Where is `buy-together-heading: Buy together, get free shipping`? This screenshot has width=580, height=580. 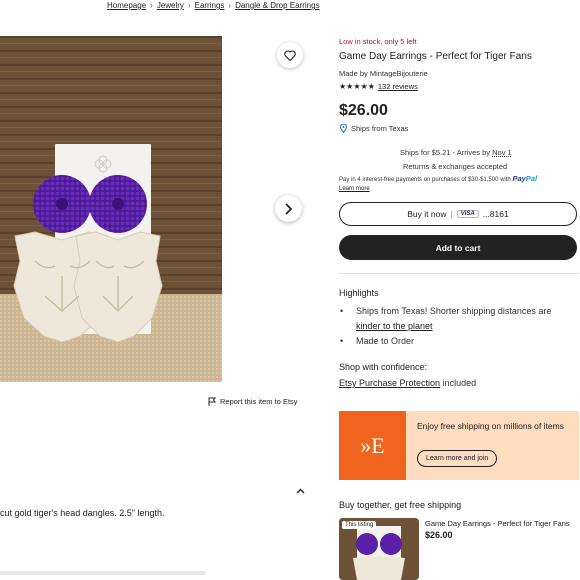 buy-together-heading: Buy together, get free shipping is located at coordinates (400, 505).